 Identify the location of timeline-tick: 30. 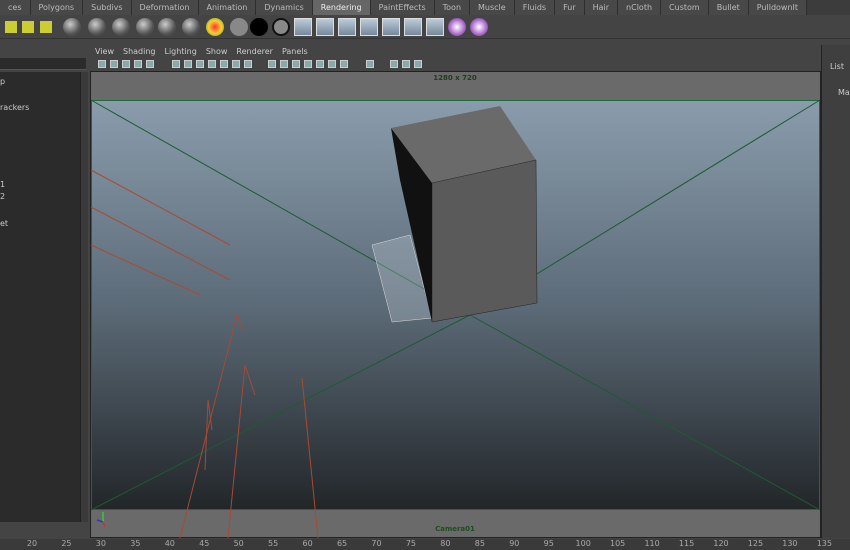
(100, 543).